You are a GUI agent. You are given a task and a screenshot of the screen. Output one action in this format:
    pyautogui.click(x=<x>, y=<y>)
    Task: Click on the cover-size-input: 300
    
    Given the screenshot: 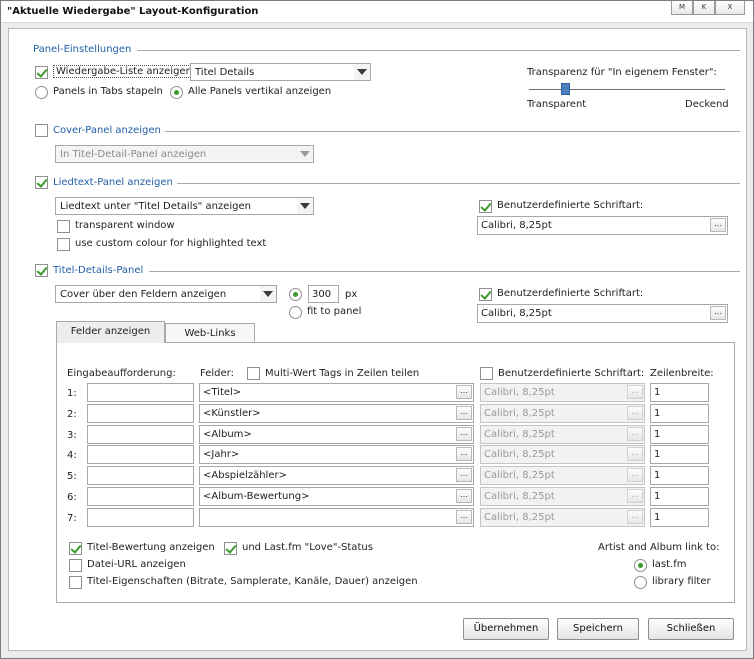 What is the action you would take?
    pyautogui.click(x=323, y=294)
    